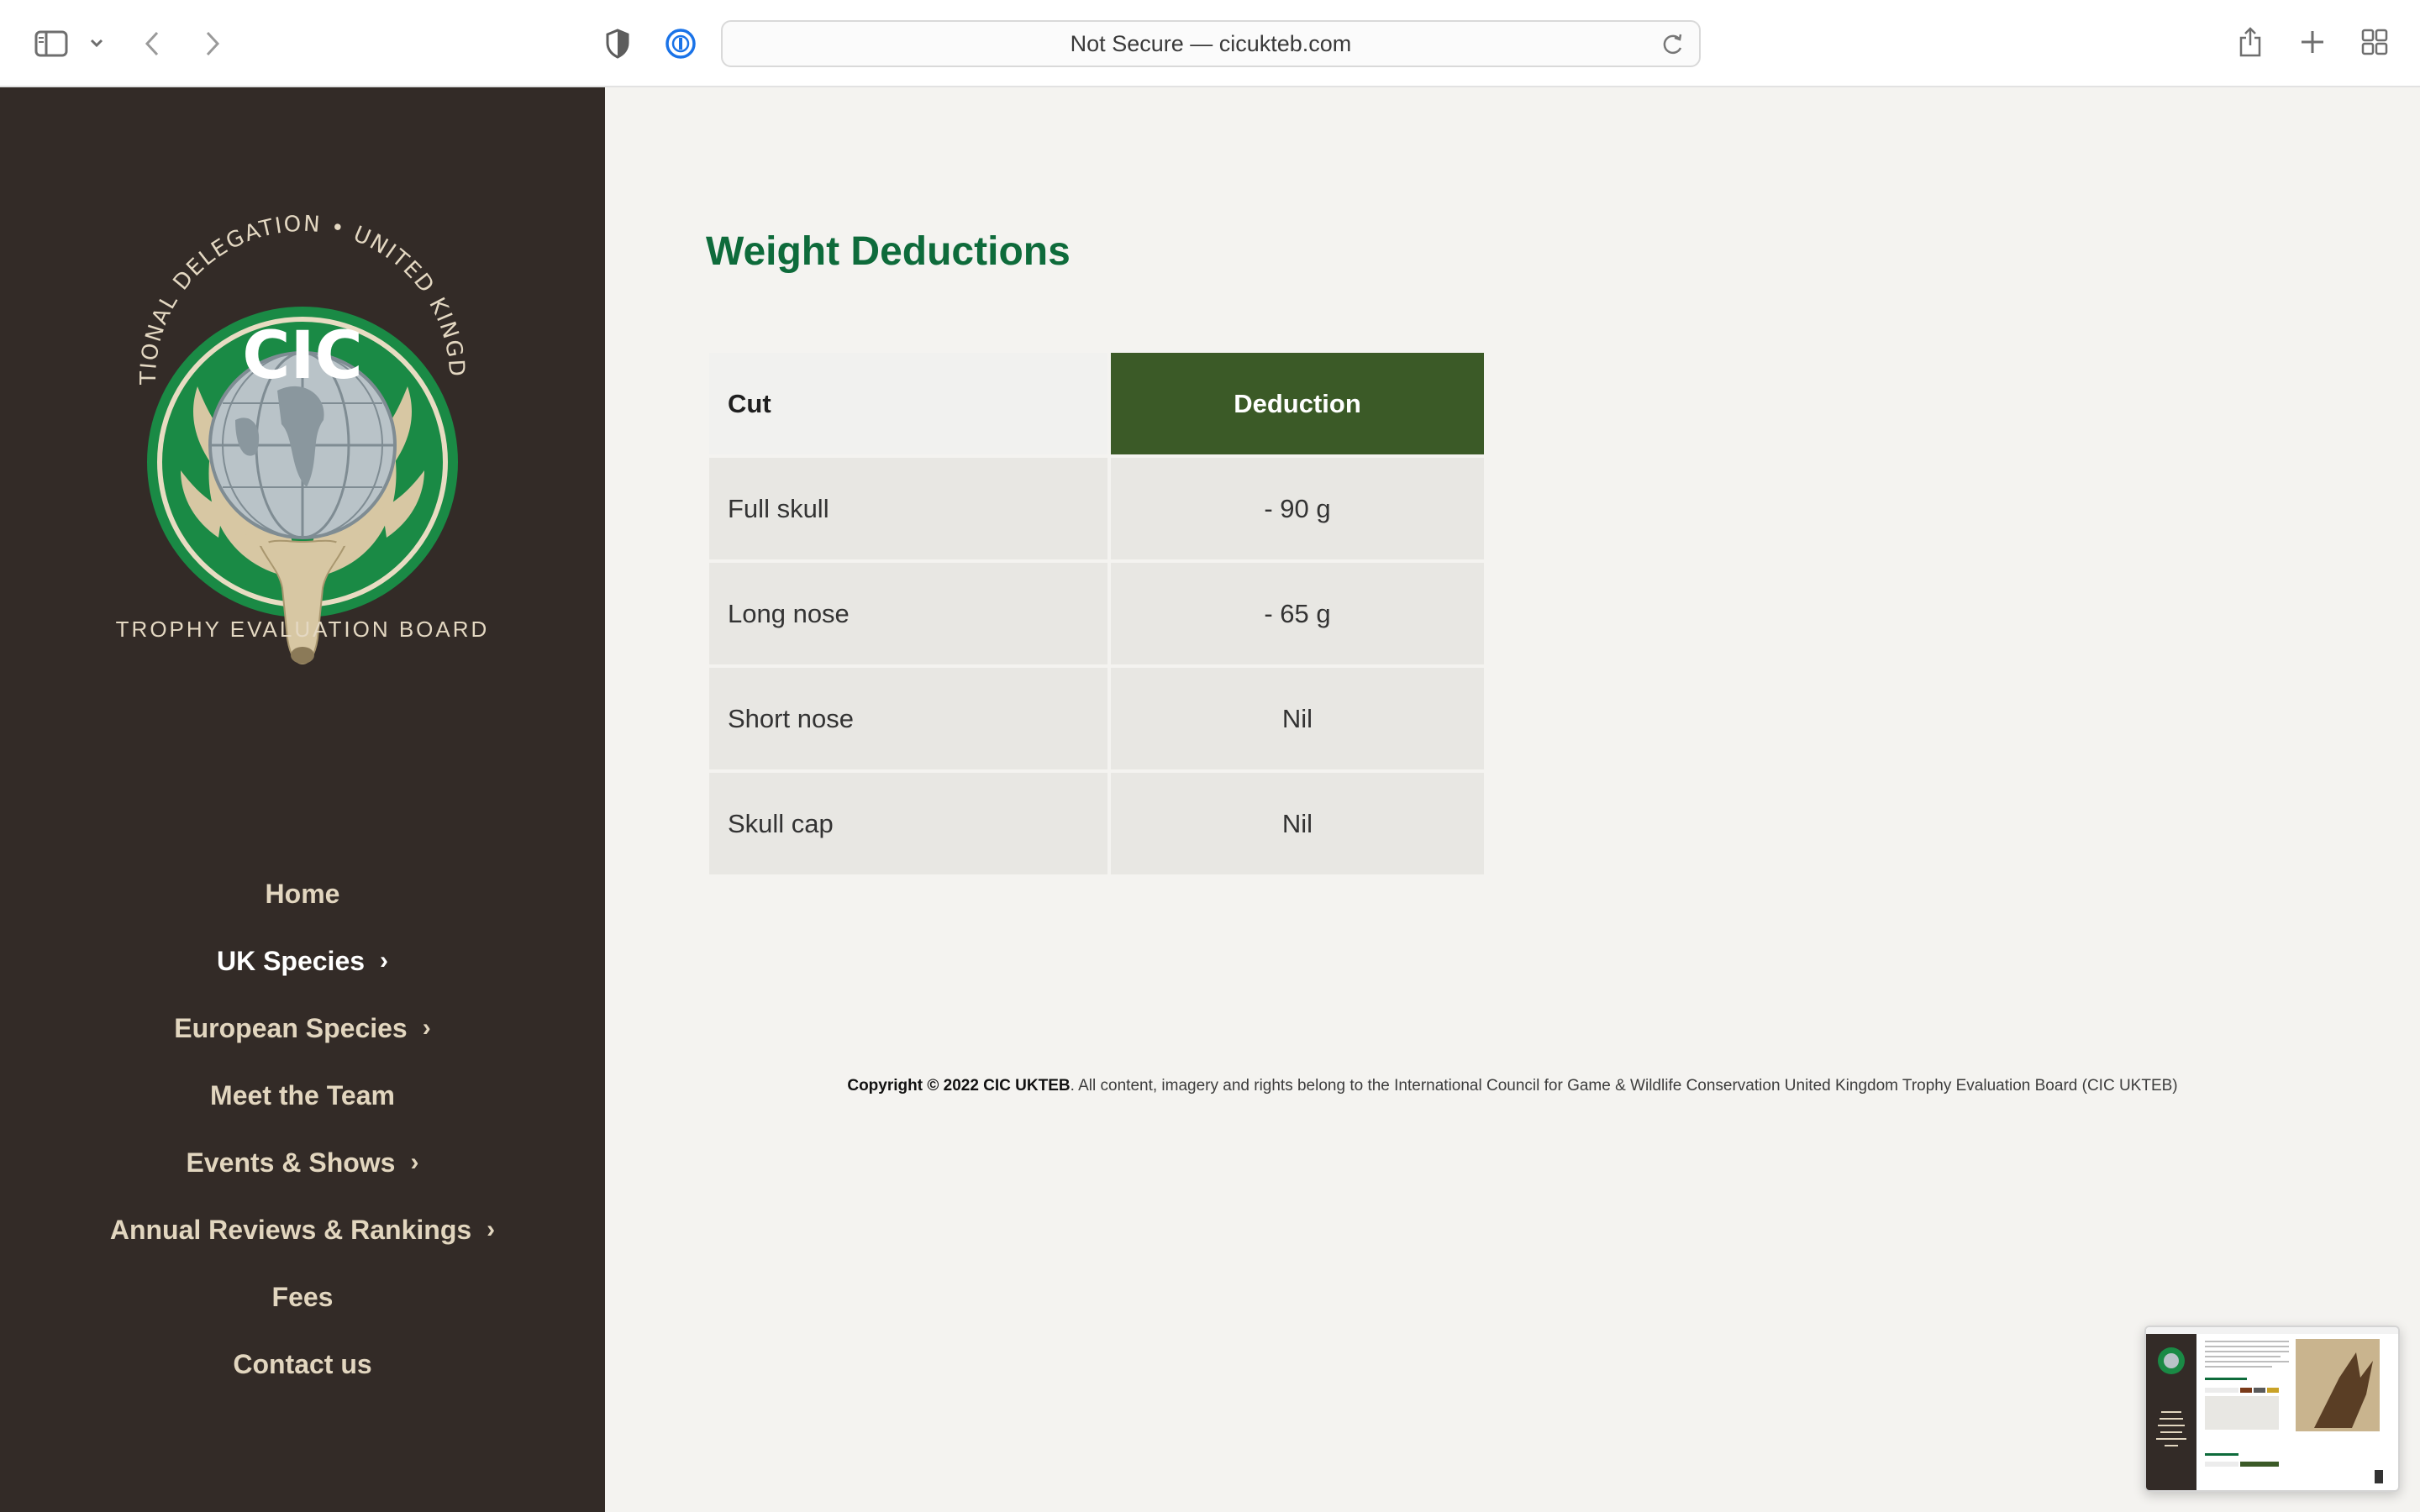  I want to click on nav-item-uk-species: UK Species ›, so click(302, 961).